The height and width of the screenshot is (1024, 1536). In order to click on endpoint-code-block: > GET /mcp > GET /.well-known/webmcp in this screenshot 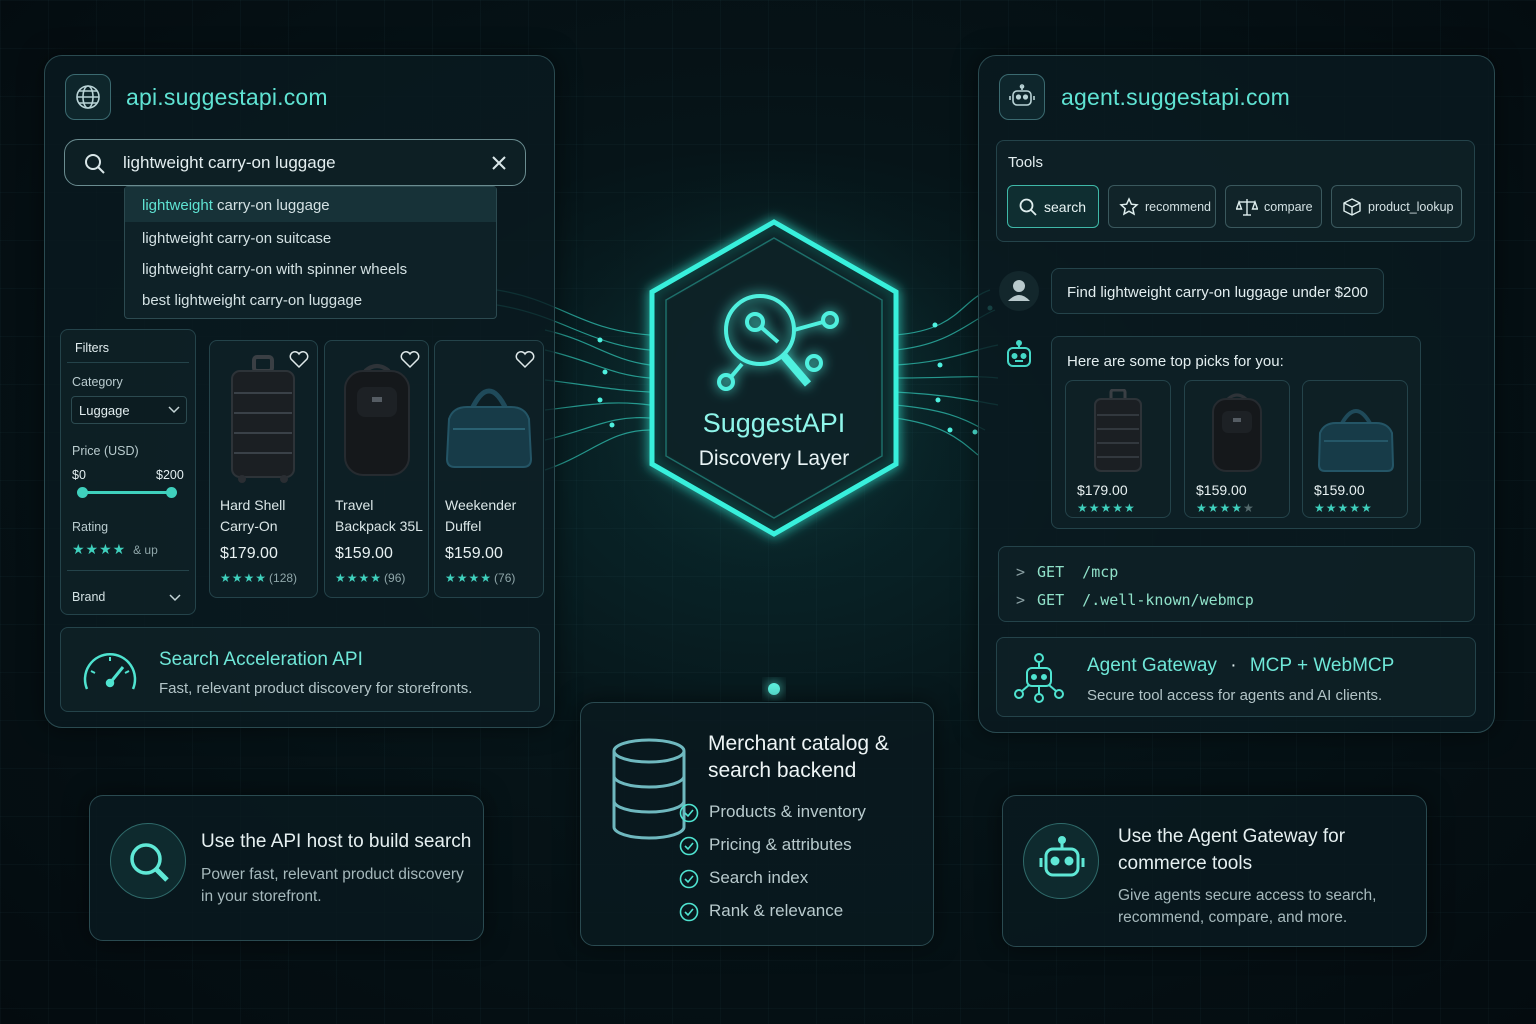, I will do `click(1236, 584)`.